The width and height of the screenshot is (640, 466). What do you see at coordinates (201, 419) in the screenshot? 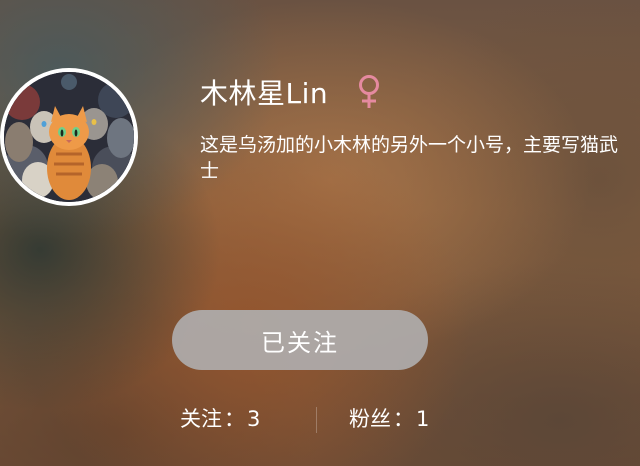
I see `following-label: 关注` at bounding box center [201, 419].